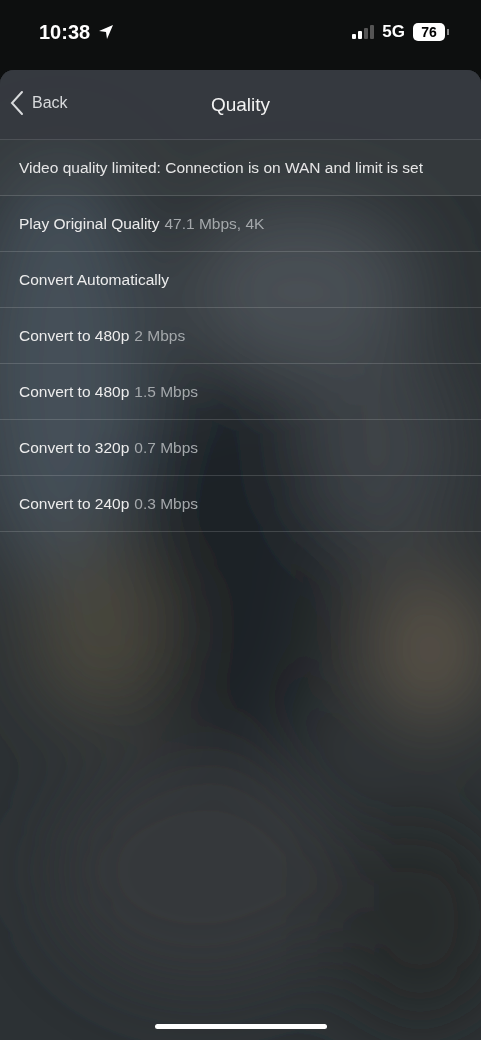  What do you see at coordinates (429, 32) in the screenshot?
I see `battery-level: 76` at bounding box center [429, 32].